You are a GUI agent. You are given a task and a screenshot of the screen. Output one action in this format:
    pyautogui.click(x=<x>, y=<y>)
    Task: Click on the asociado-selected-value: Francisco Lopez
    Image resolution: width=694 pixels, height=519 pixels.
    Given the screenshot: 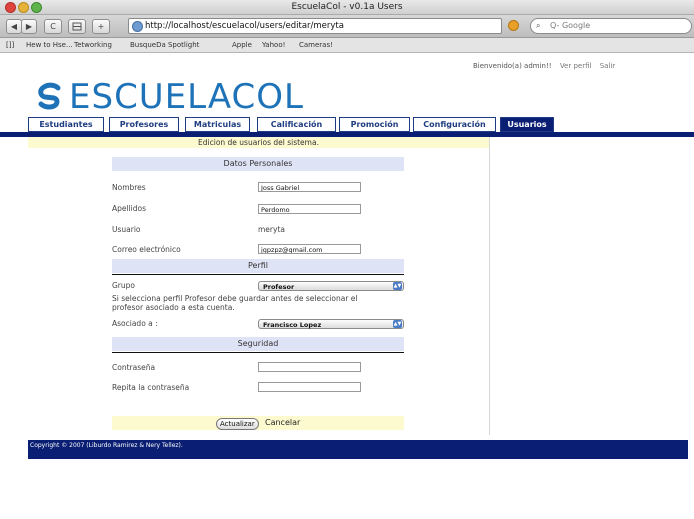 What is the action you would take?
    pyautogui.click(x=292, y=325)
    